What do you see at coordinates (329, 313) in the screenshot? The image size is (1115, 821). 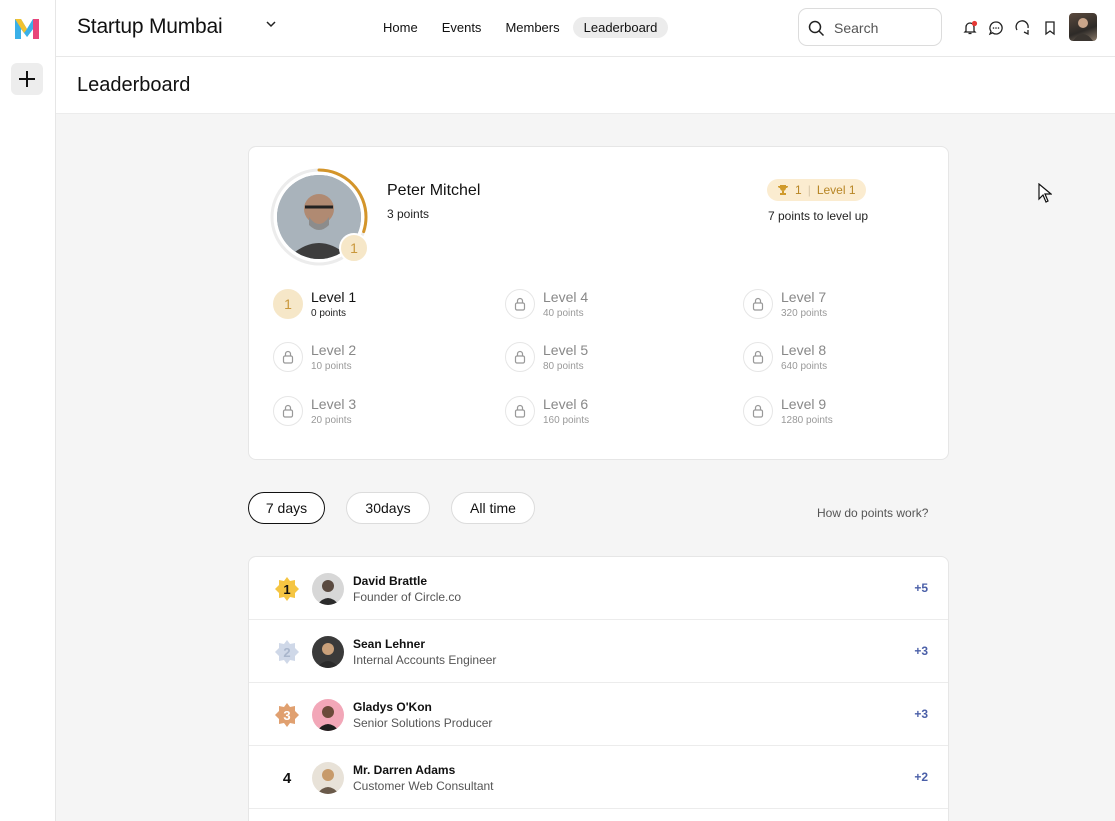 I see `level-points: 0 points` at bounding box center [329, 313].